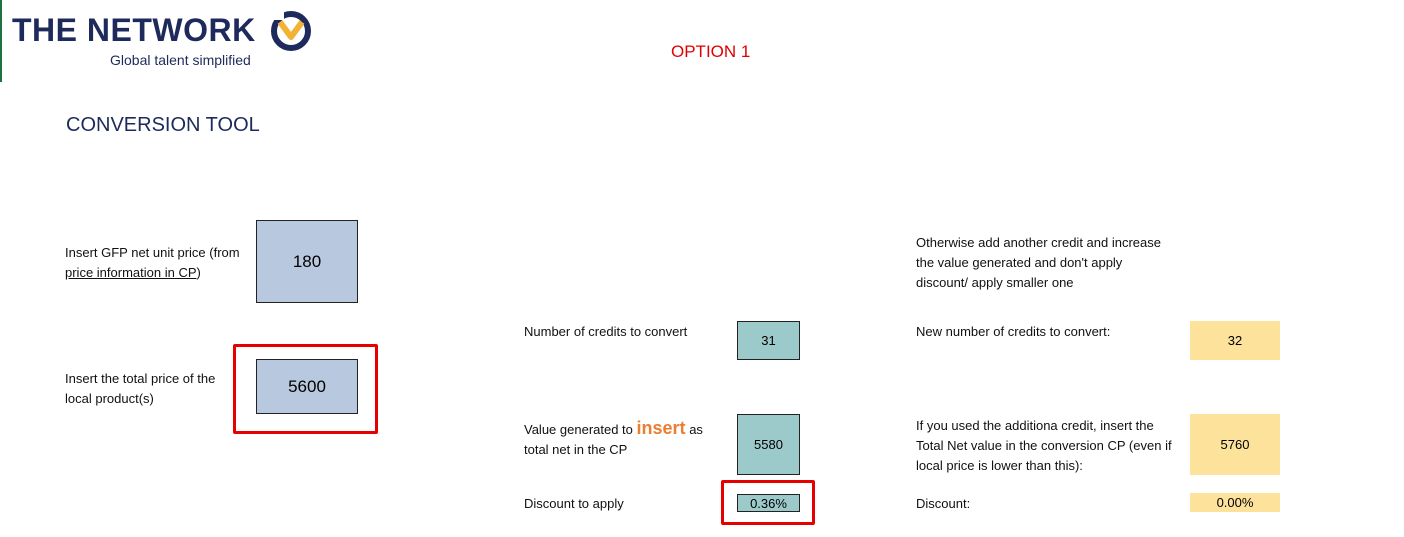 This screenshot has width=1404, height=537. I want to click on right-discount-label: Discount:, so click(943, 503).